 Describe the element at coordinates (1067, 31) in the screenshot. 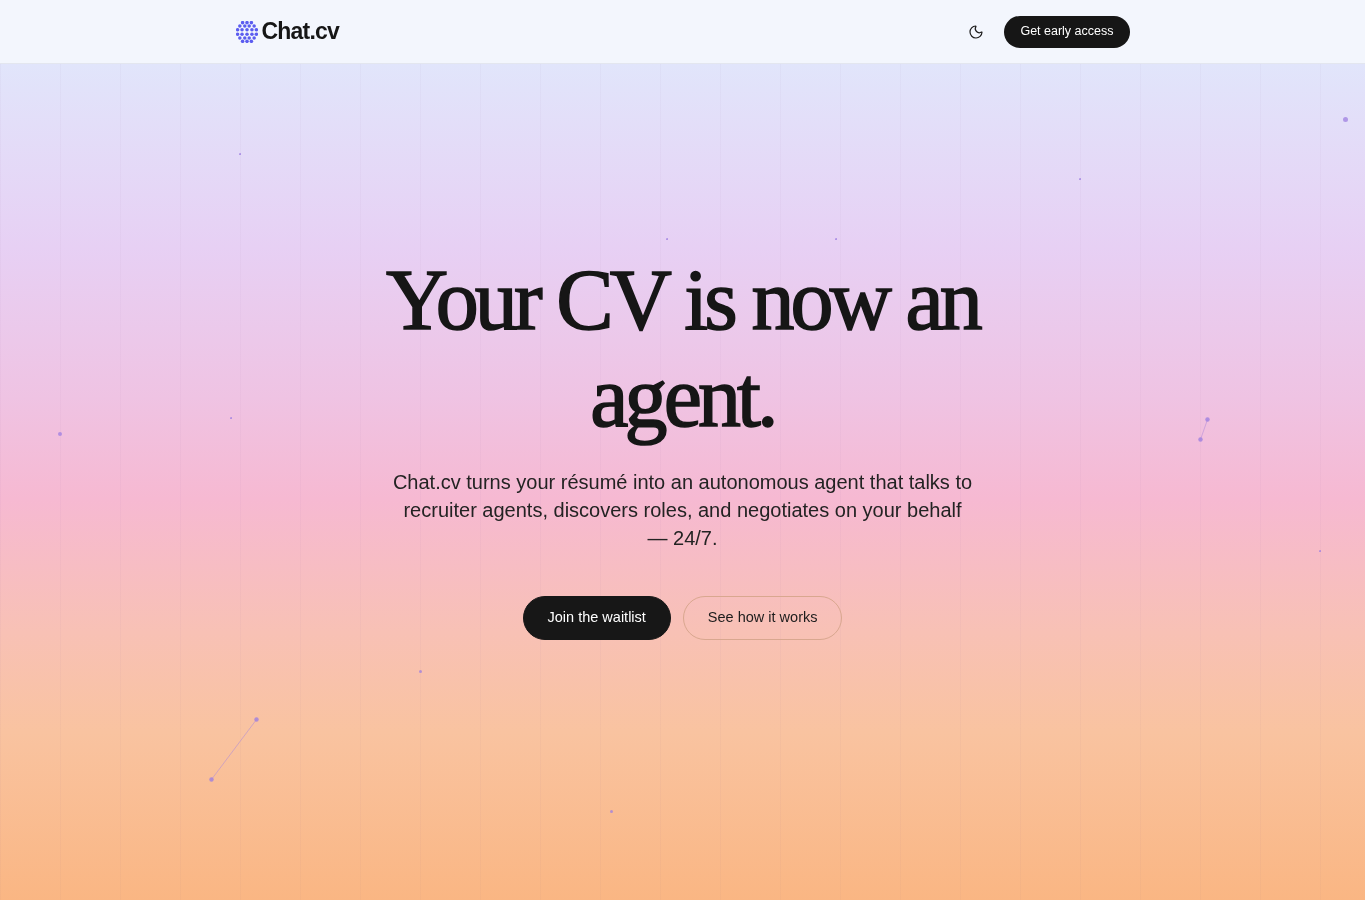

I see `get-early-access-button: Get early access` at that location.